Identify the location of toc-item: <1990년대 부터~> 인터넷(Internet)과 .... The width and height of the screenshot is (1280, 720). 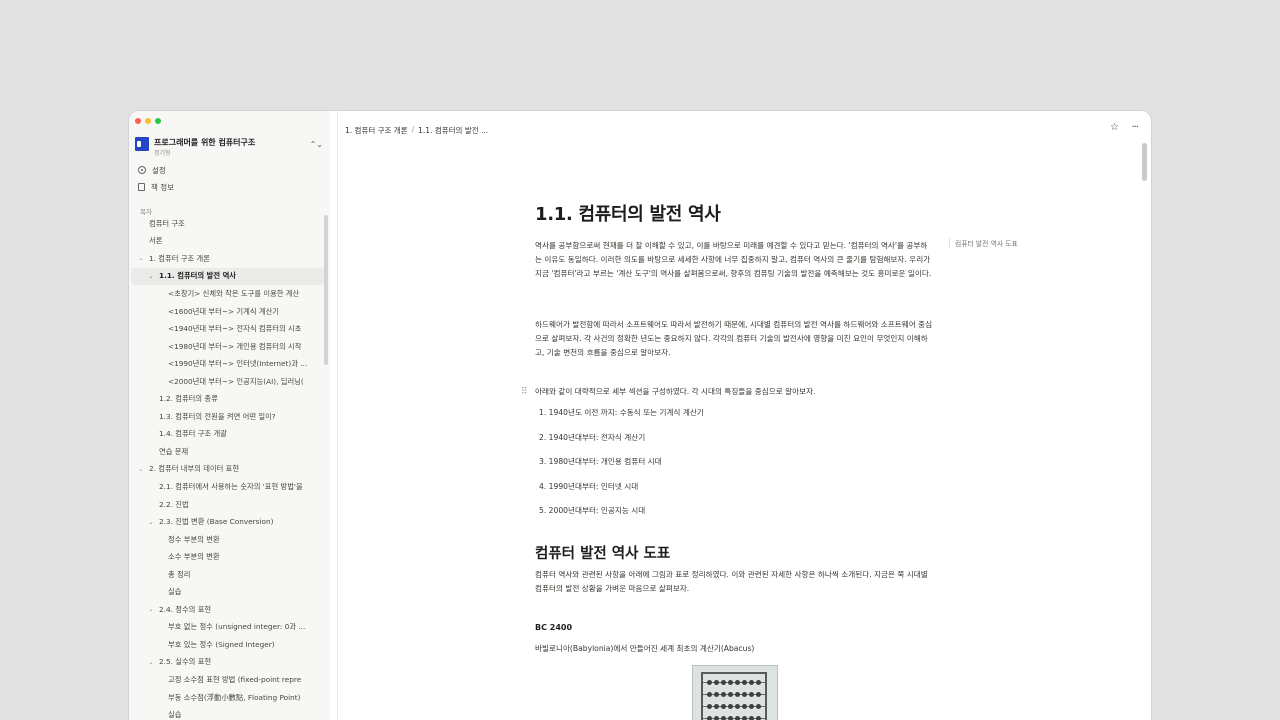
(227, 364).